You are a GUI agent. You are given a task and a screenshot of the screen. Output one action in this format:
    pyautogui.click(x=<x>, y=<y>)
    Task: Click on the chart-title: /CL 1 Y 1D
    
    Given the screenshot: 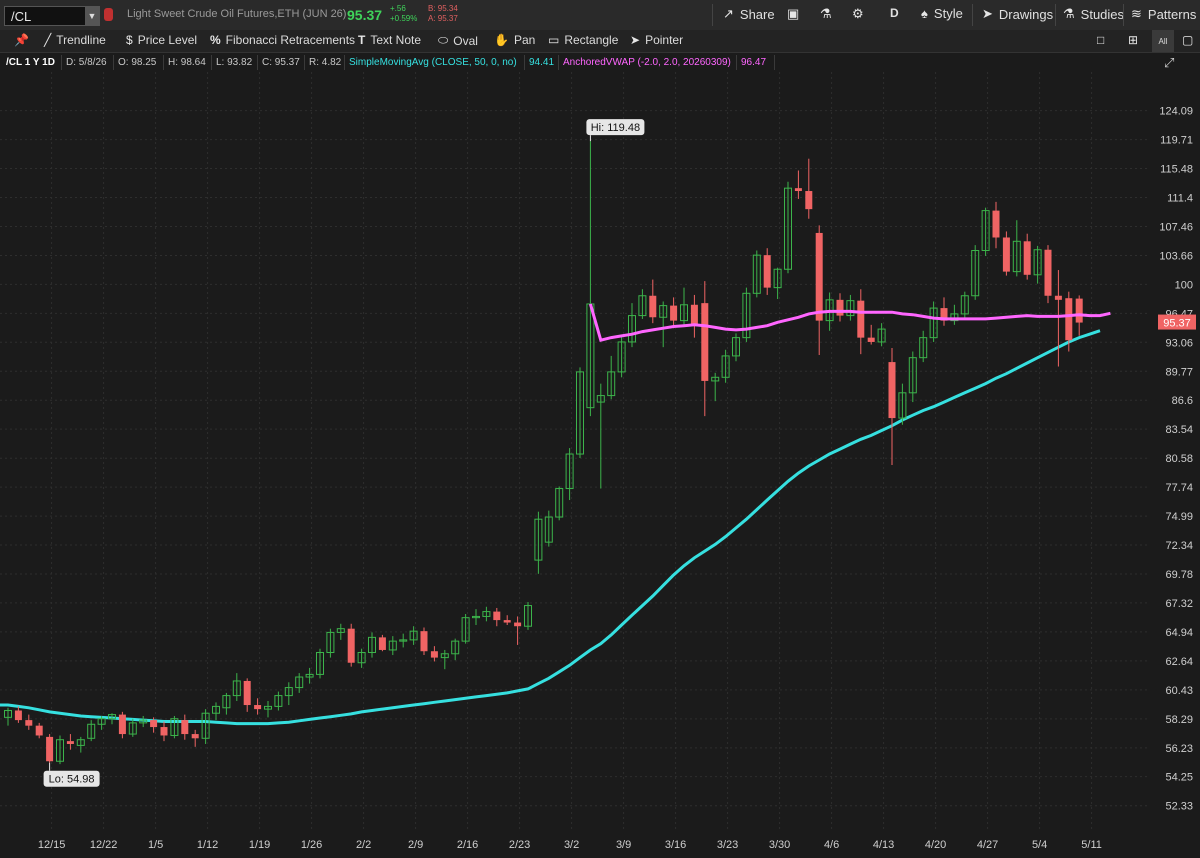 What is the action you would take?
    pyautogui.click(x=32, y=62)
    